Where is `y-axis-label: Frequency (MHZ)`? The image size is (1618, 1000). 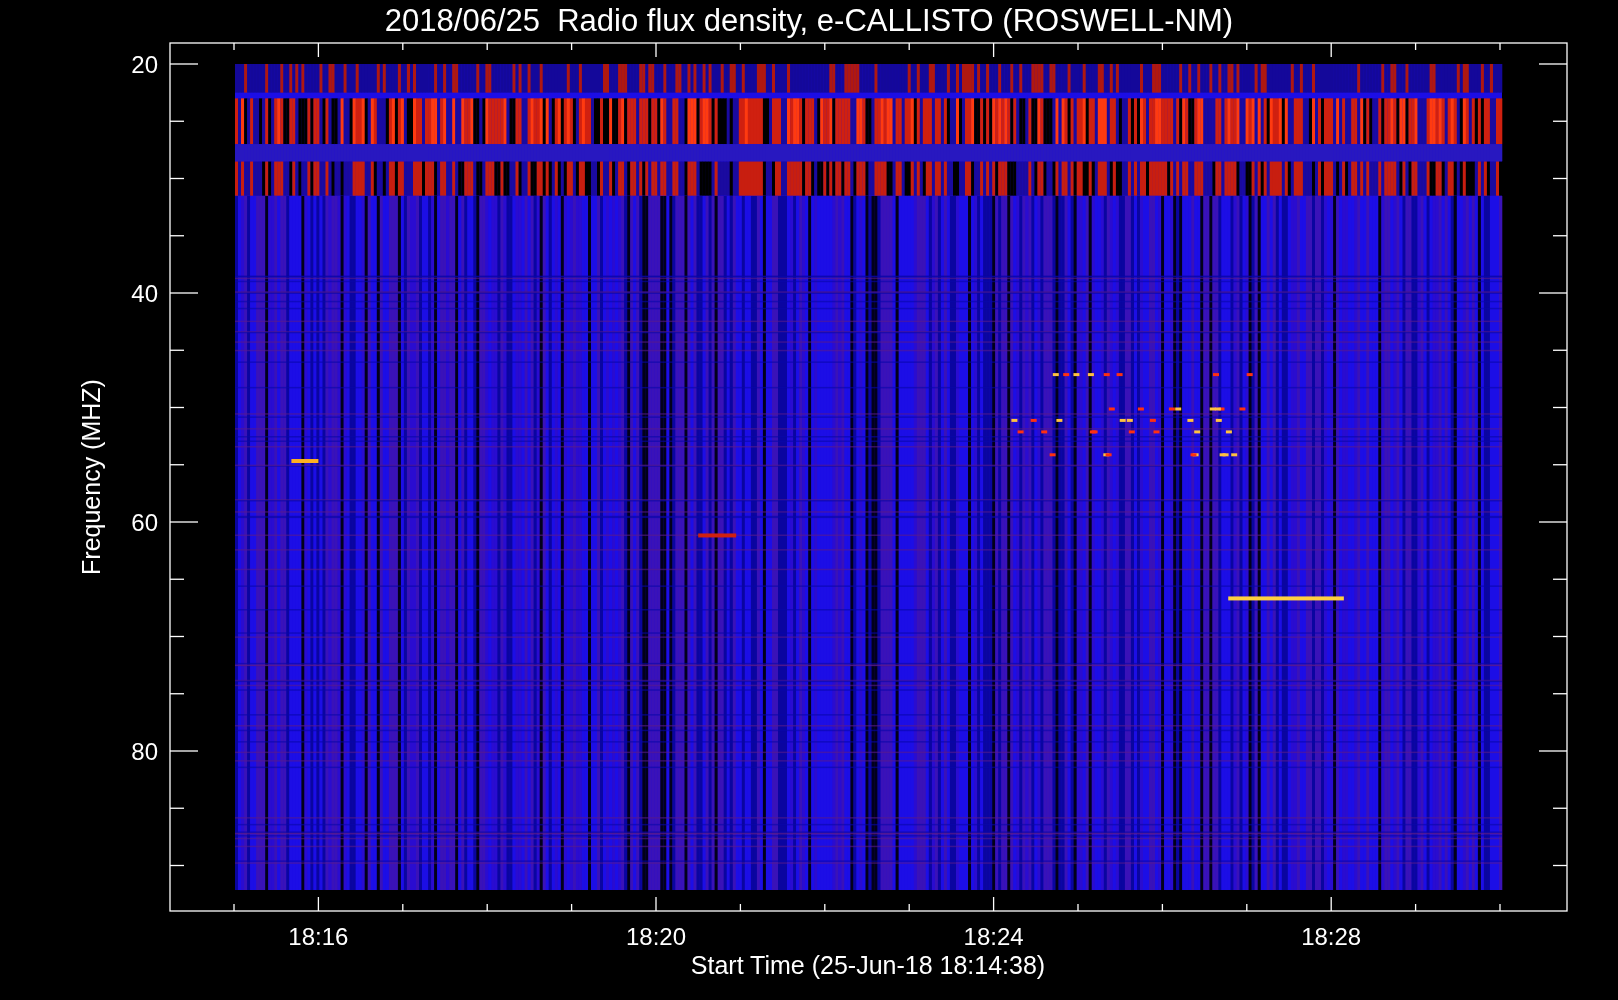
y-axis-label: Frequency (MHZ) is located at coordinates (91, 477).